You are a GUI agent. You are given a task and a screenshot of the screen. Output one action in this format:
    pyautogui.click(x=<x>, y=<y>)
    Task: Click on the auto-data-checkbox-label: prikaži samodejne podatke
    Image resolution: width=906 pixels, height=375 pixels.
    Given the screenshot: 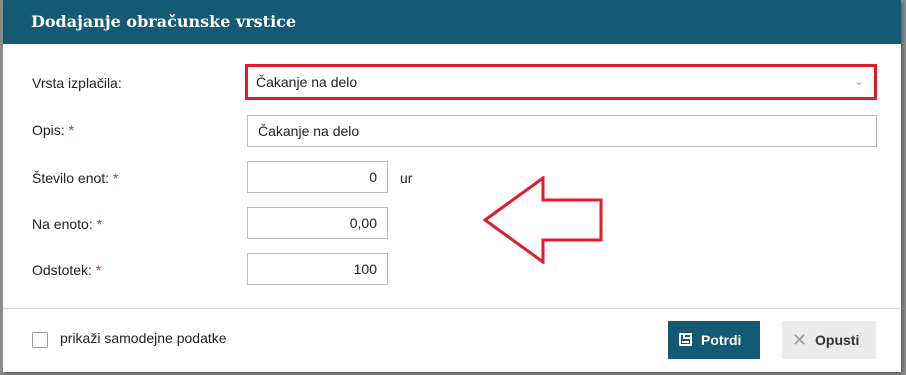 What is the action you would take?
    pyautogui.click(x=143, y=338)
    